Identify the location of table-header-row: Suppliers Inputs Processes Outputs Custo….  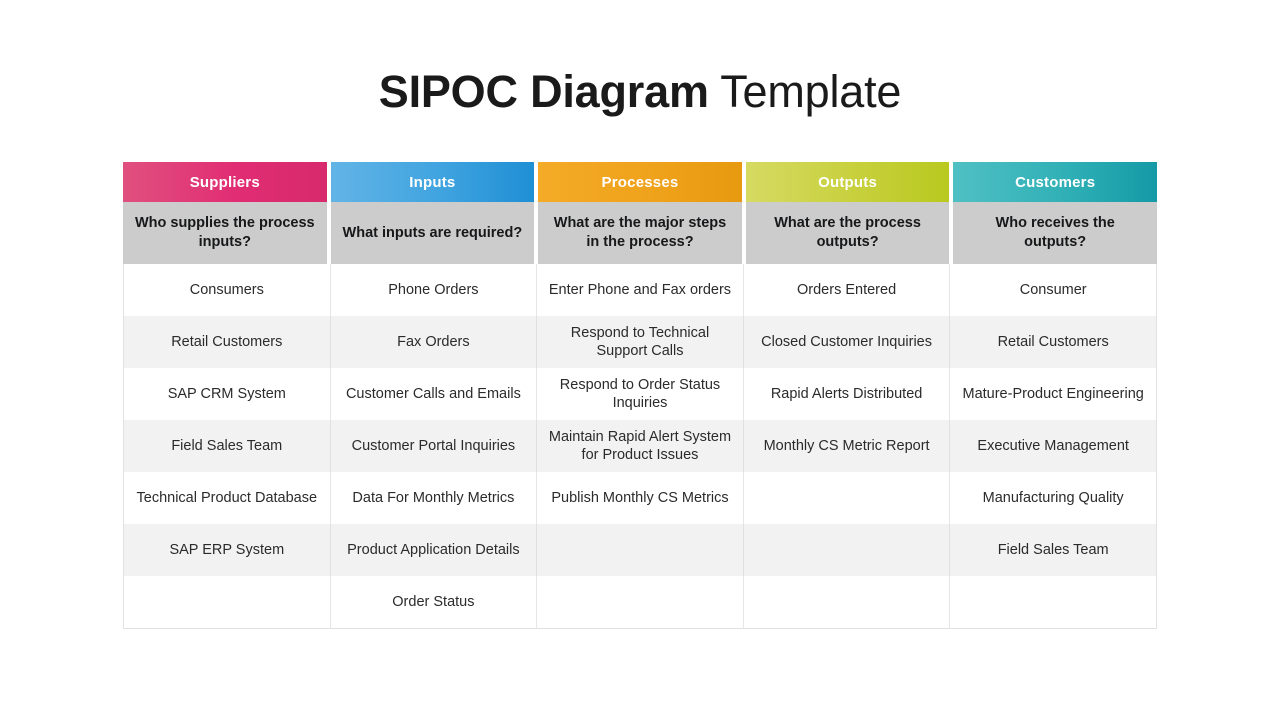
(640, 182).